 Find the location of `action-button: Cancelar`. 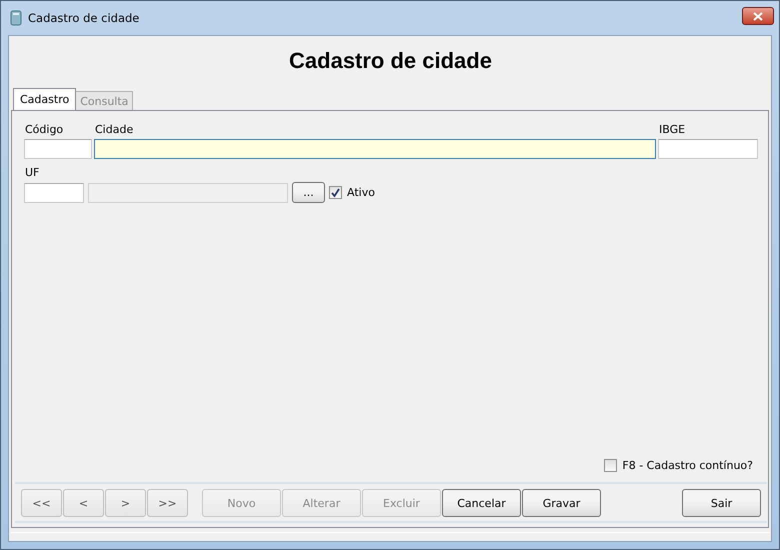

action-button: Cancelar is located at coordinates (481, 503).